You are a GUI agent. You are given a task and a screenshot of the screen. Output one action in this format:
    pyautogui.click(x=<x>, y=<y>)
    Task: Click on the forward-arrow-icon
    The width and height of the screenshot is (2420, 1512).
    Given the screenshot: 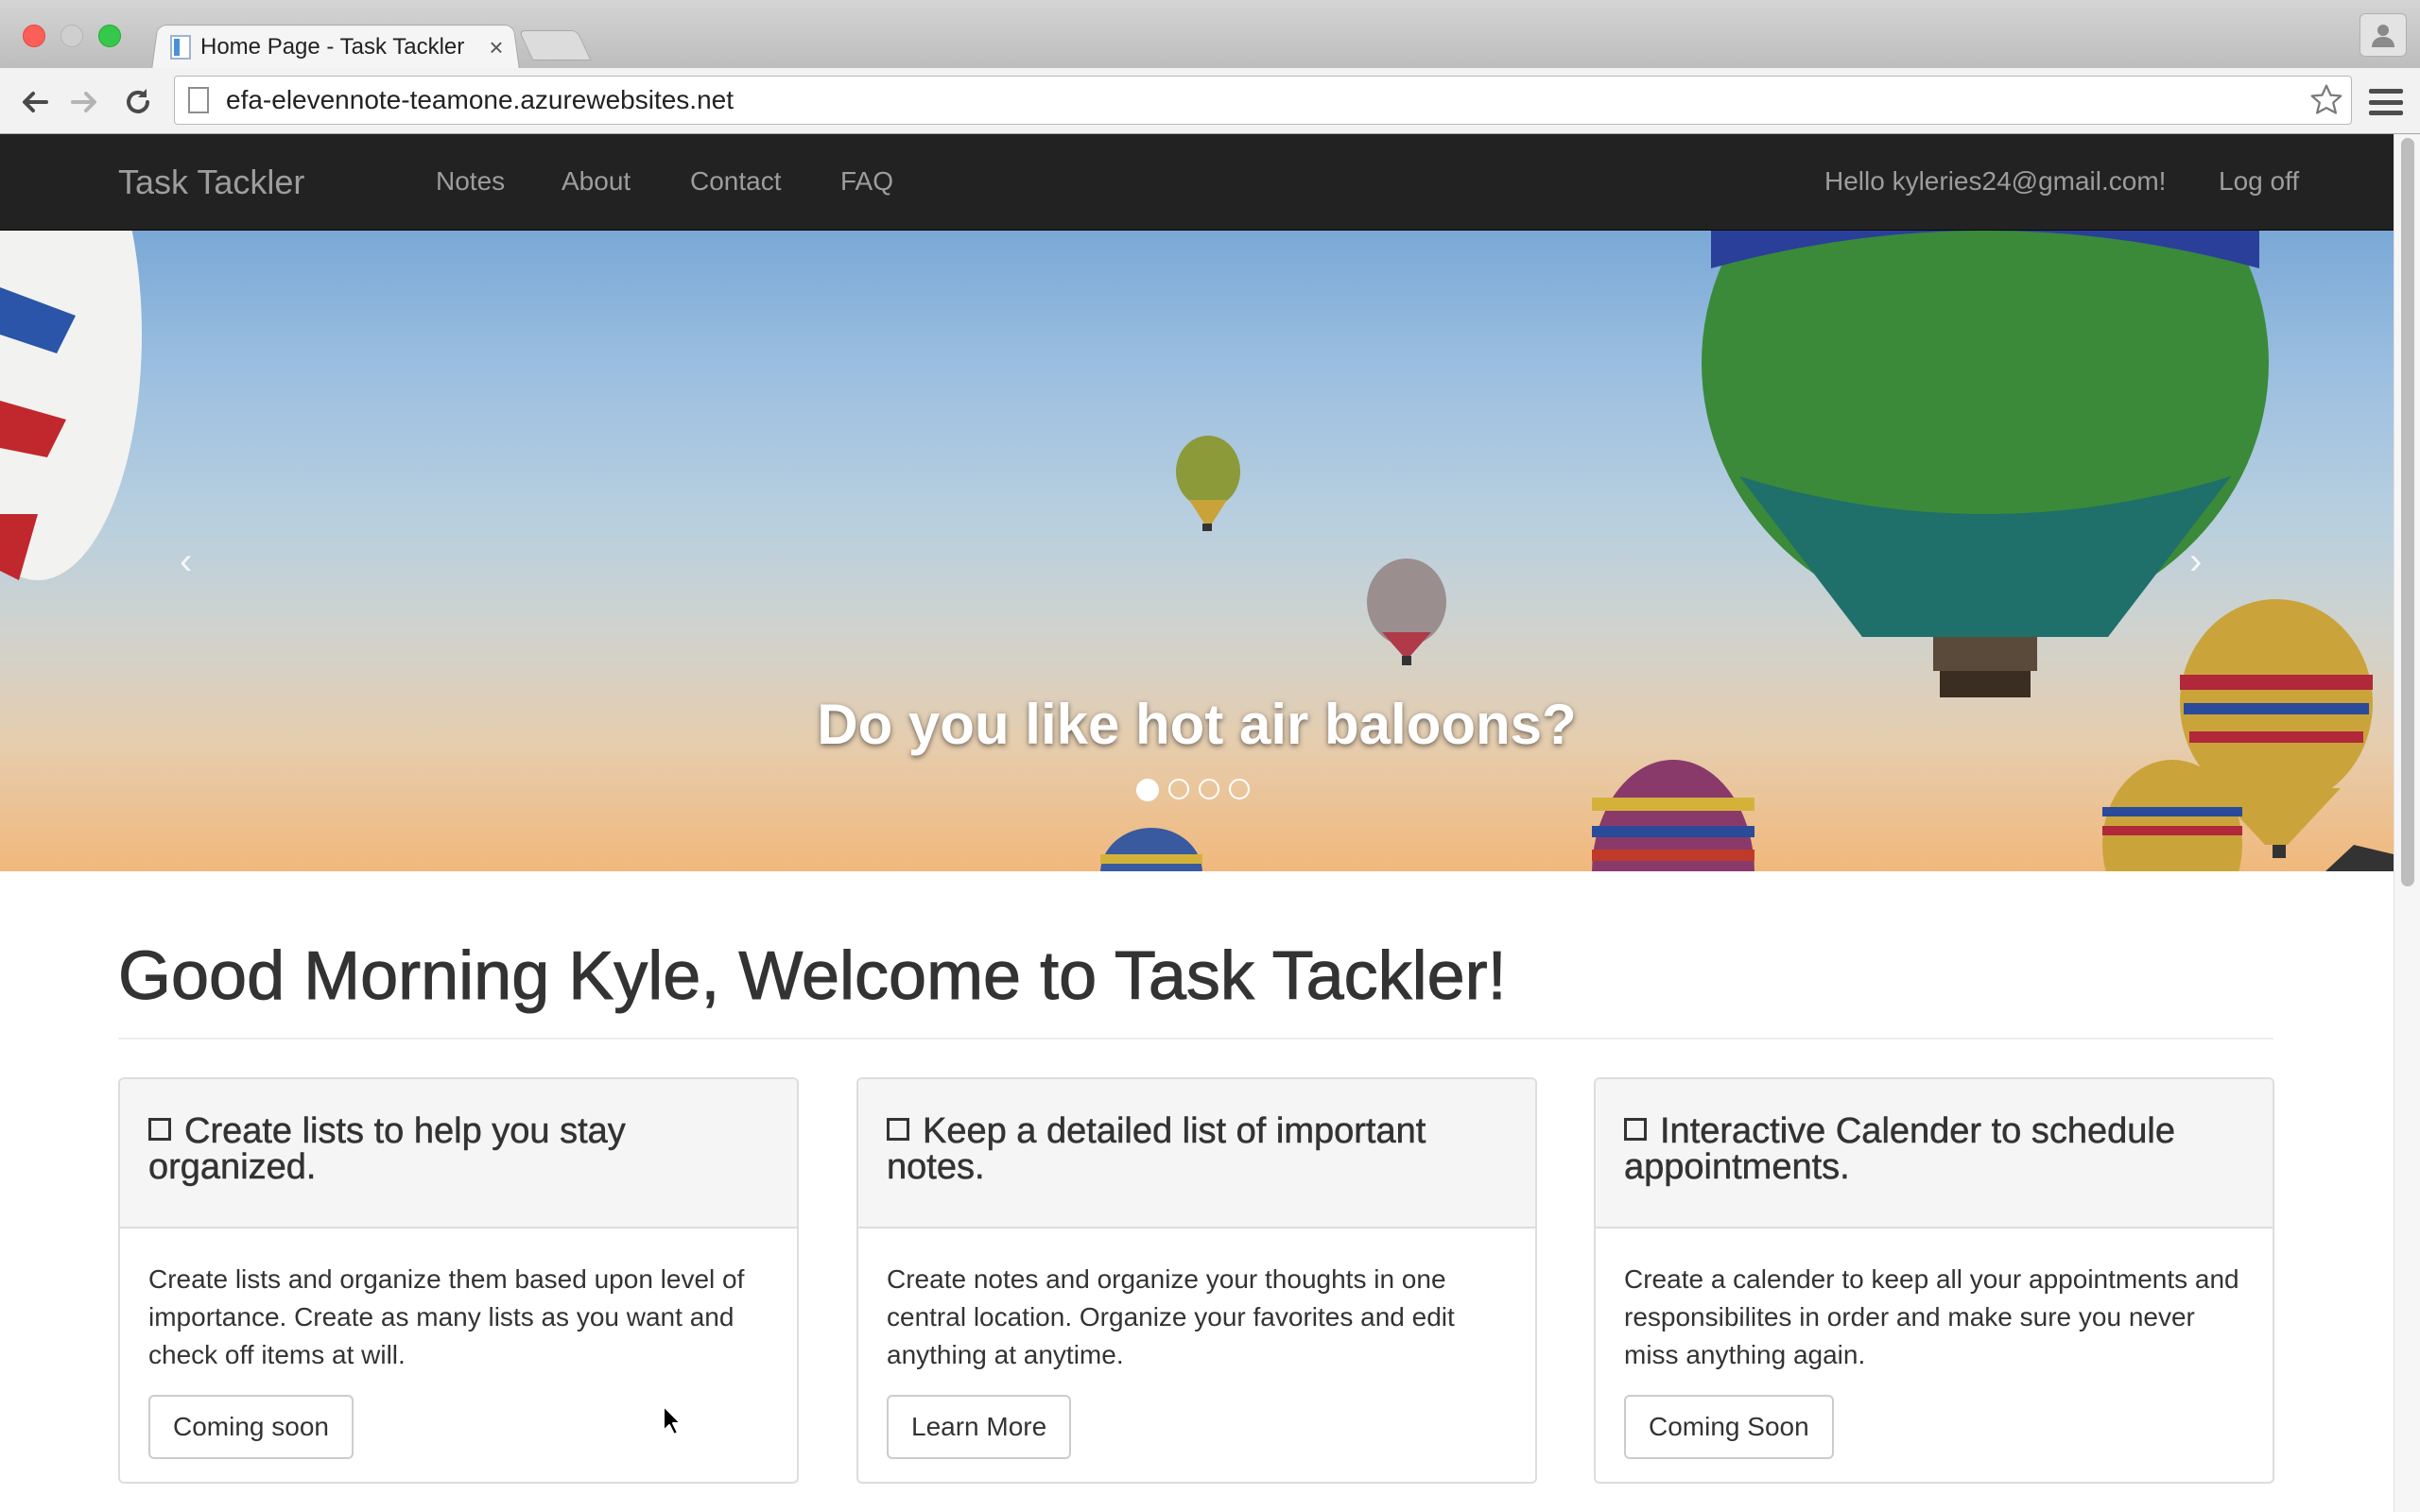 What is the action you would take?
    pyautogui.click(x=85, y=102)
    